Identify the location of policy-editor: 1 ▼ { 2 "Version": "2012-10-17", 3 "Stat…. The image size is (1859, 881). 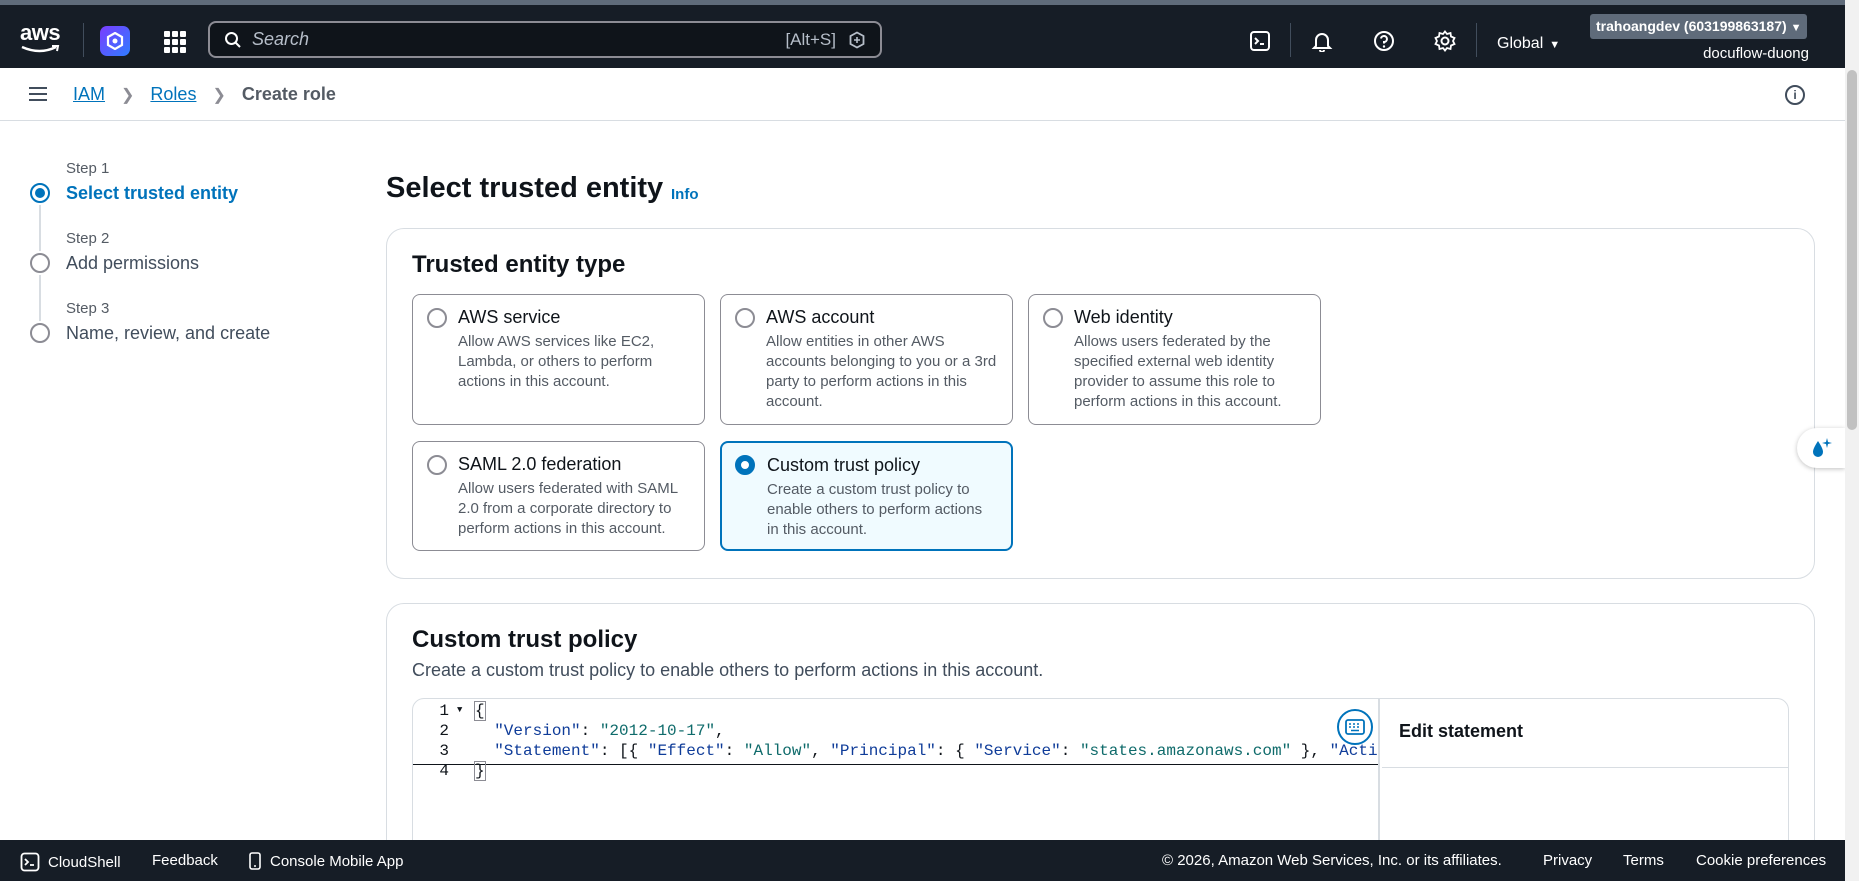
(1100, 773).